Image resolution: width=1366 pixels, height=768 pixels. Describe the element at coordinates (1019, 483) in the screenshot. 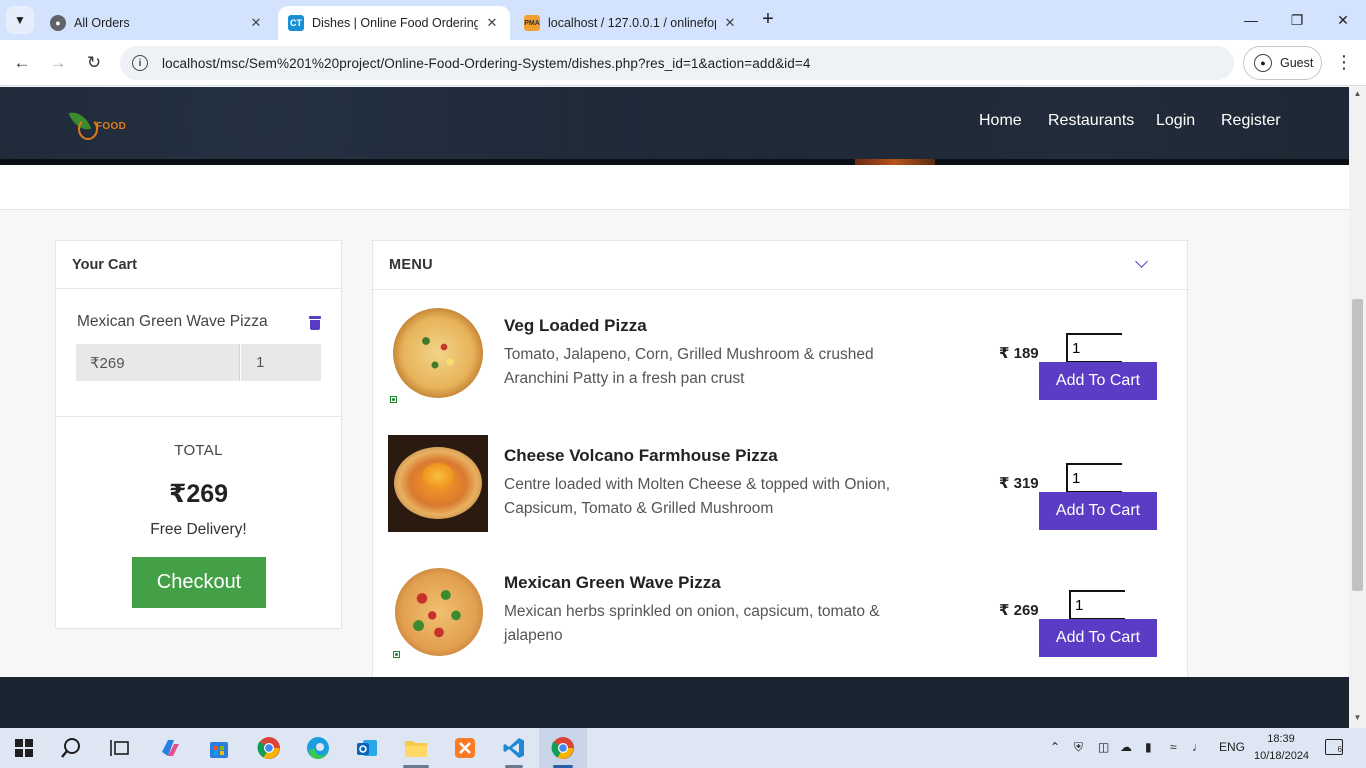

I see `dish-price: ₹ 319` at that location.